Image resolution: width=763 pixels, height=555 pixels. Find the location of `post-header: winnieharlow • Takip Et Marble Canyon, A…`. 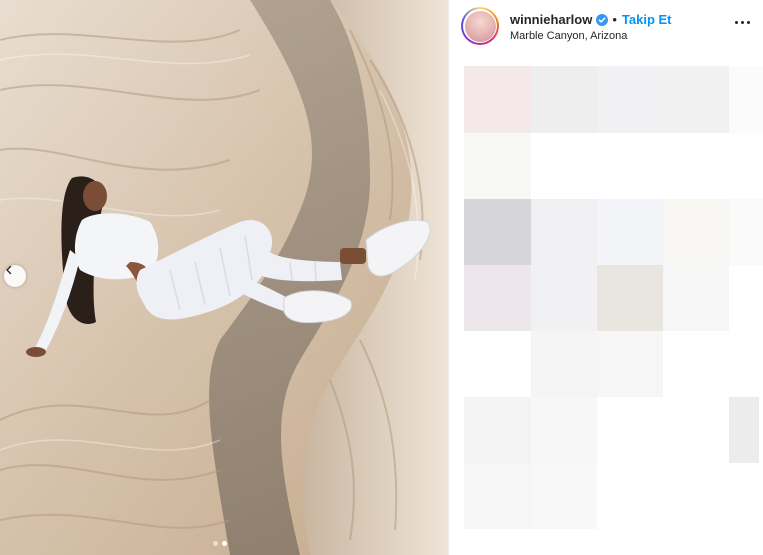

post-header: winnieharlow • Takip Et Marble Canyon, A… is located at coordinates (606, 28).